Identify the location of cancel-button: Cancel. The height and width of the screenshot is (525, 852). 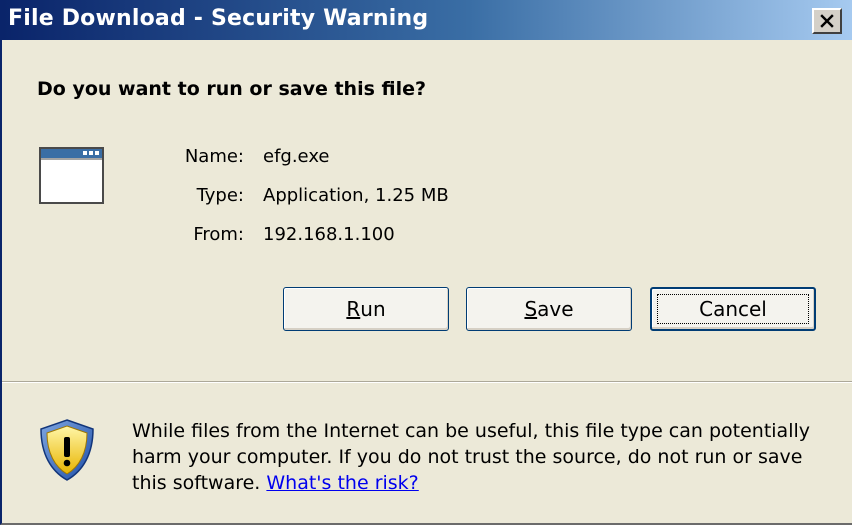
(733, 309).